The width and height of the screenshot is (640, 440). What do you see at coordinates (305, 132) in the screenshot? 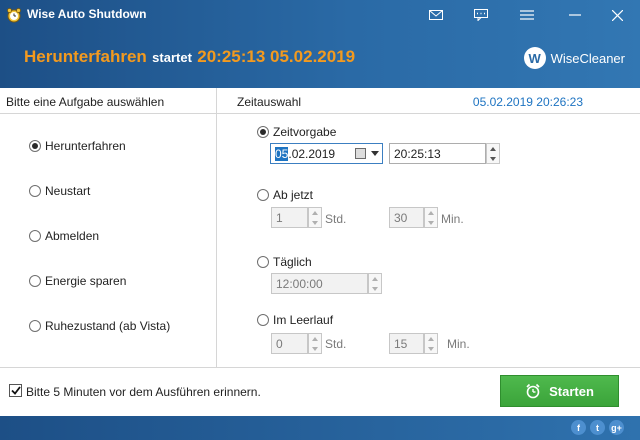
I see `time-mode-label: Zeitvorgabe` at bounding box center [305, 132].